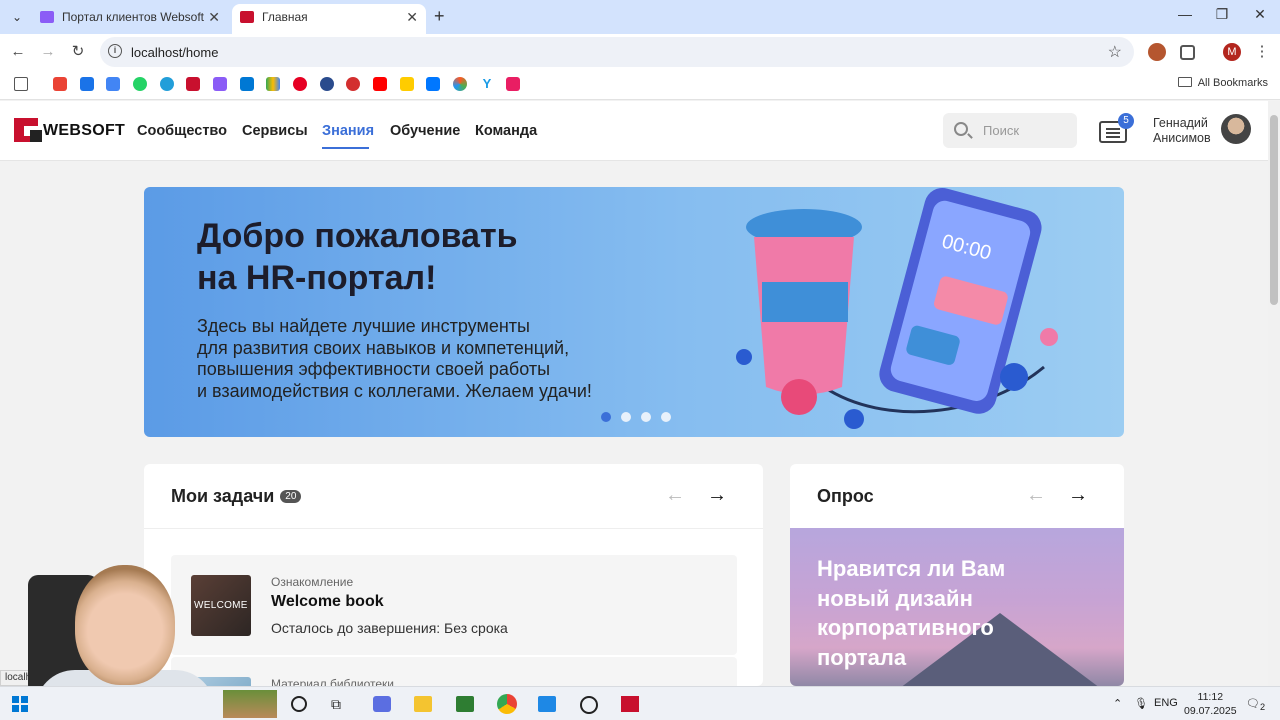 This screenshot has width=1280, height=720. What do you see at coordinates (513, 84) in the screenshot?
I see `pink-icon` at bounding box center [513, 84].